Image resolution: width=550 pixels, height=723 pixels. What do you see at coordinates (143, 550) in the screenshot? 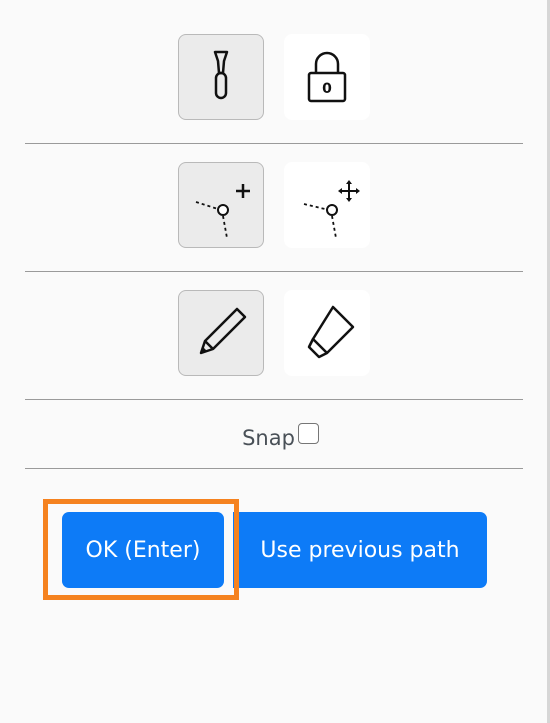
I see `ok-button: OK (Enter)` at bounding box center [143, 550].